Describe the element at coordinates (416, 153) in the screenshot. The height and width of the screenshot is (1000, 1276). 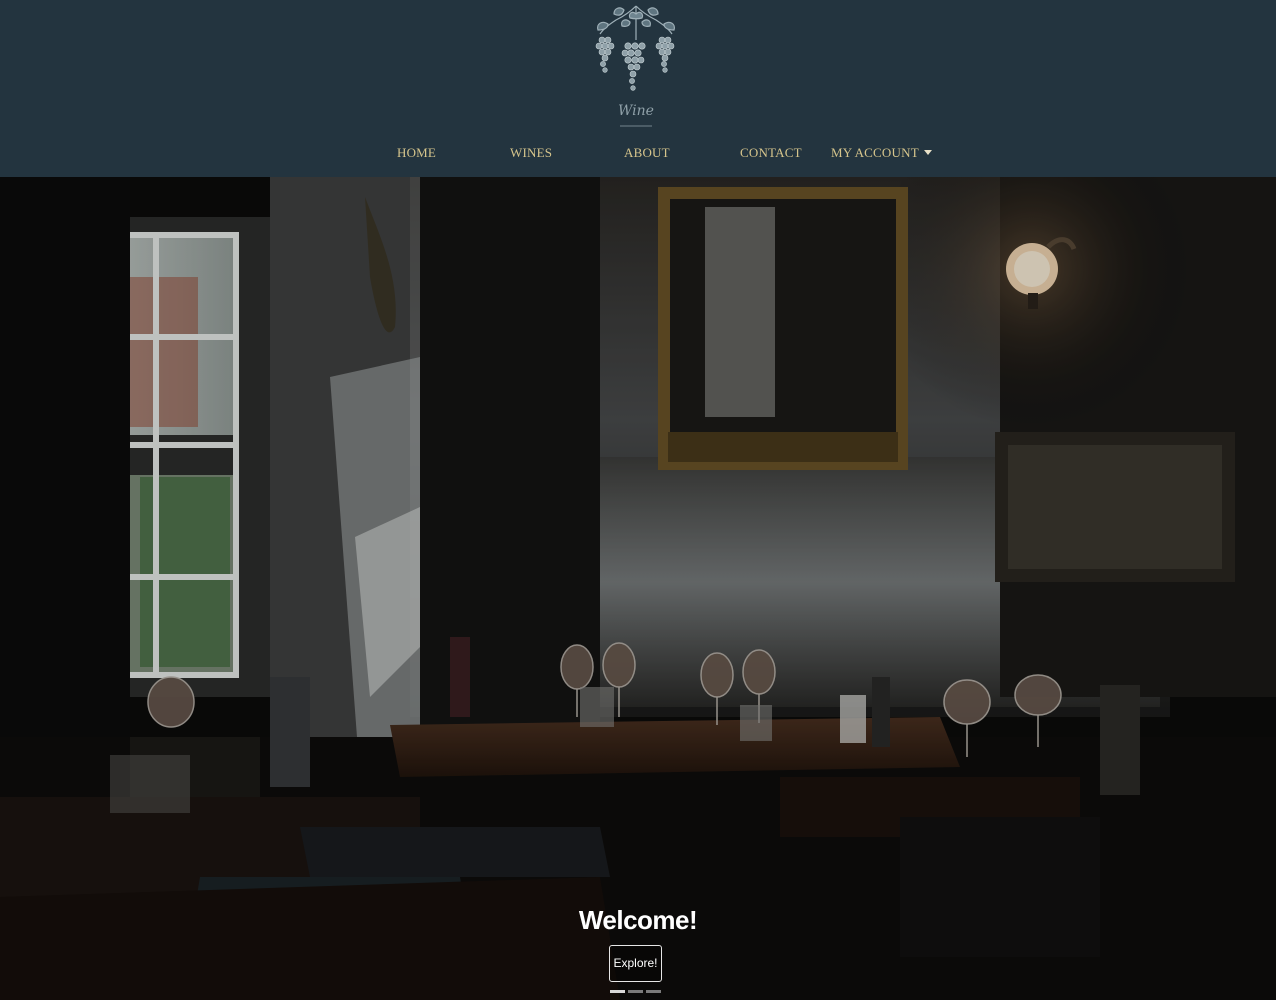
I see `nav-item-home: HOME` at that location.